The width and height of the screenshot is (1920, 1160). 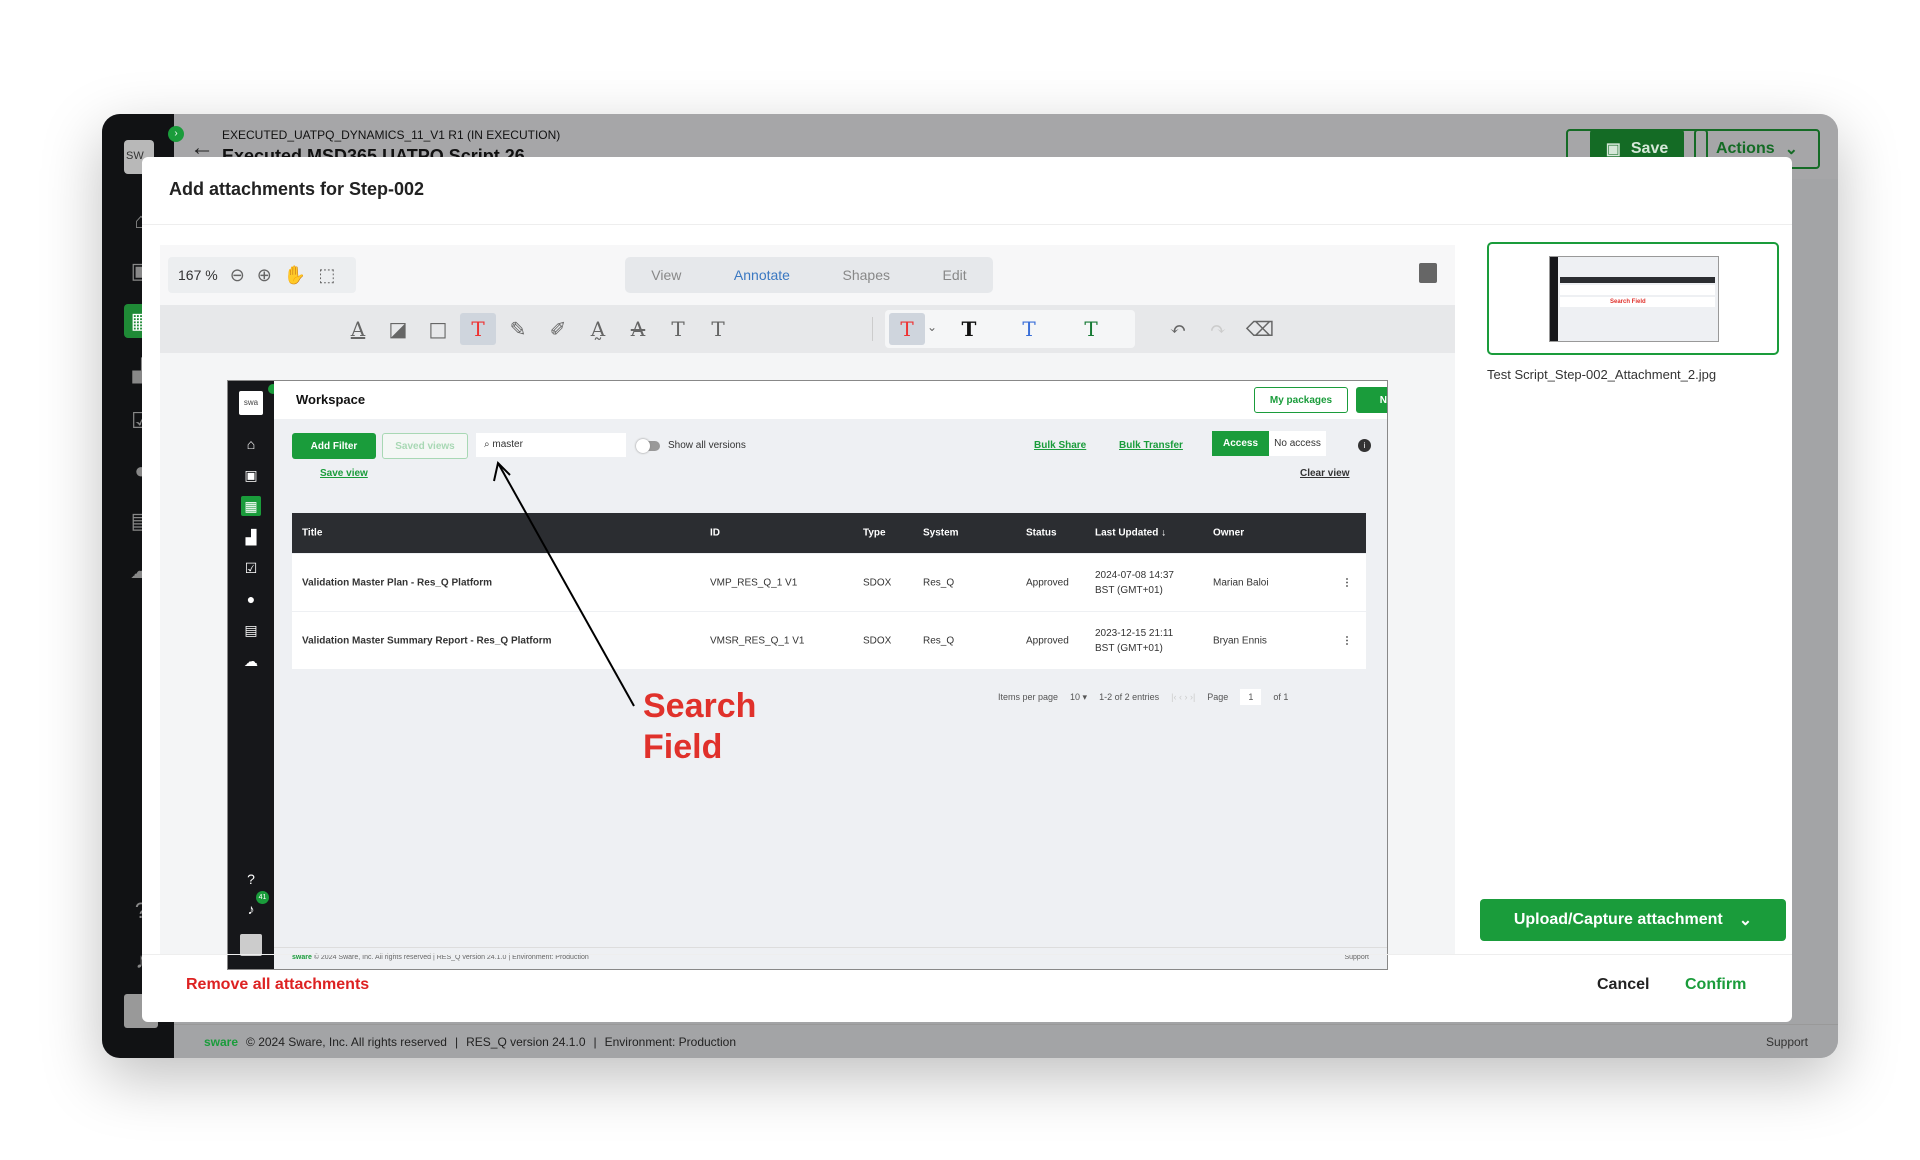 What do you see at coordinates (969, 329) in the screenshot?
I see `text-color-black-icon: T` at bounding box center [969, 329].